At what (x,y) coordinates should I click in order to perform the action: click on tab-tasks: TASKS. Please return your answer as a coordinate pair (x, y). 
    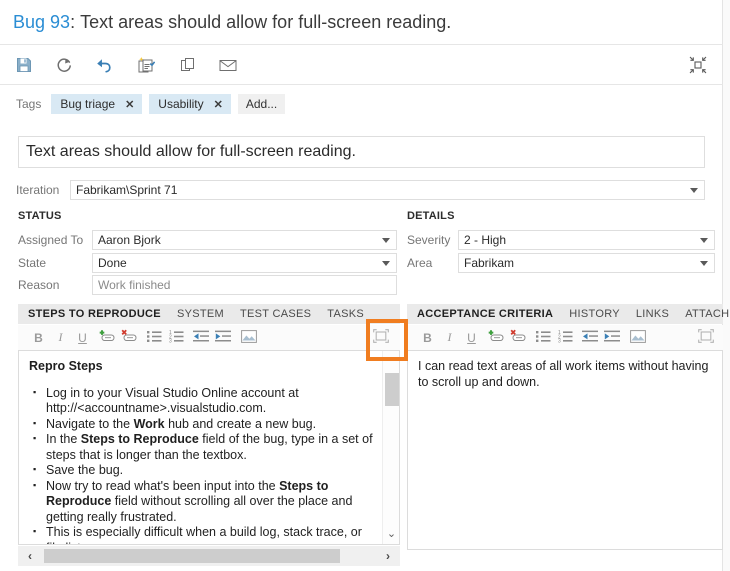
    Looking at the image, I should click on (345, 314).